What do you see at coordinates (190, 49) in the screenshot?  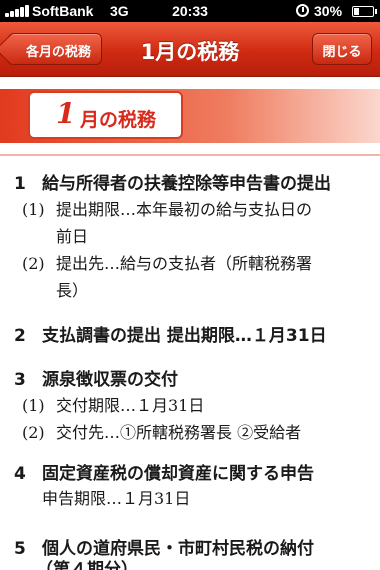 I see `navigation-bar: 各月の税務 1月の税務 閉じる` at bounding box center [190, 49].